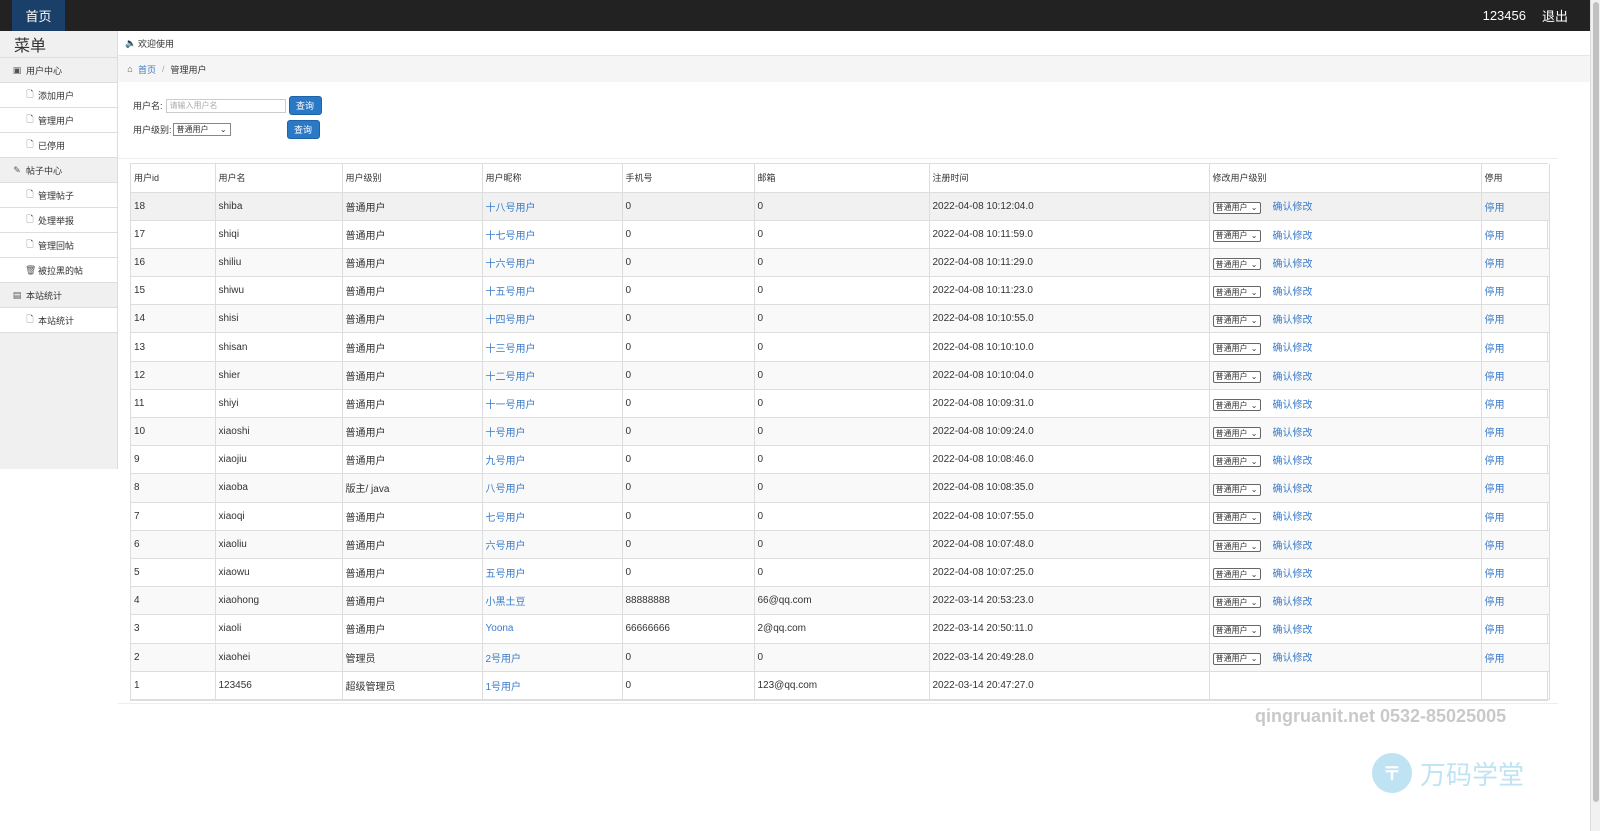 The image size is (1600, 831). Describe the element at coordinates (1254, 292) in the screenshot. I see `chevron-down-icon: ⌄` at that location.